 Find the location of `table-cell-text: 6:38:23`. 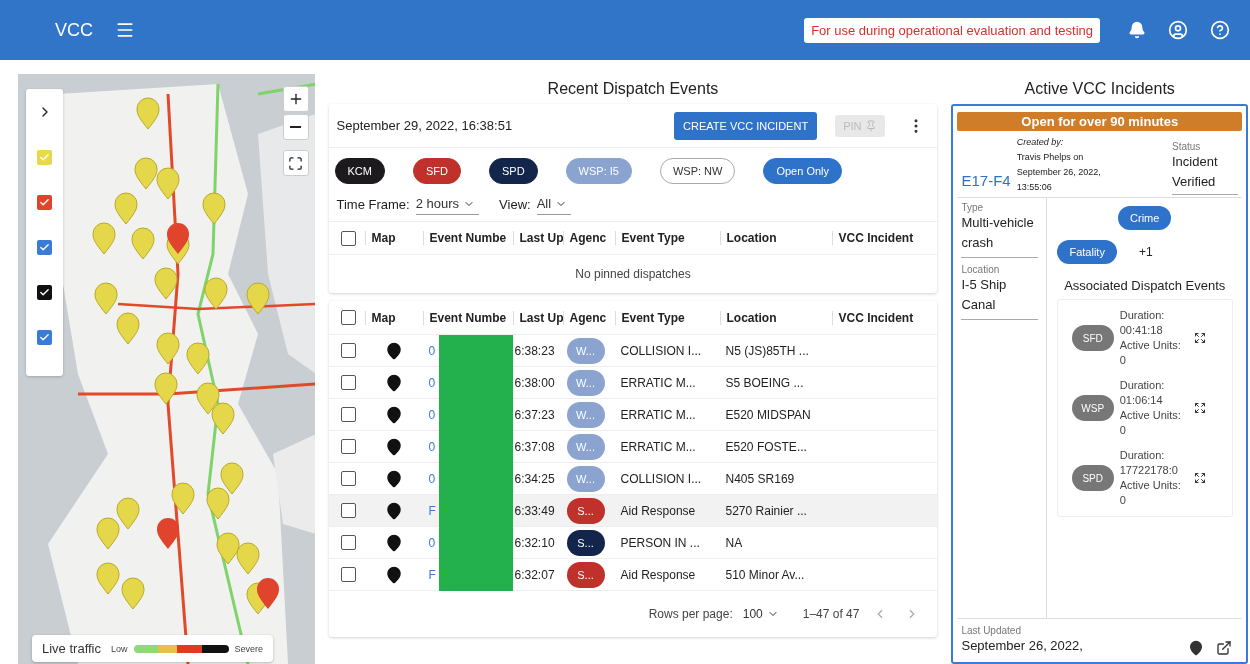

table-cell-text: 6:38:23 is located at coordinates (534, 350).